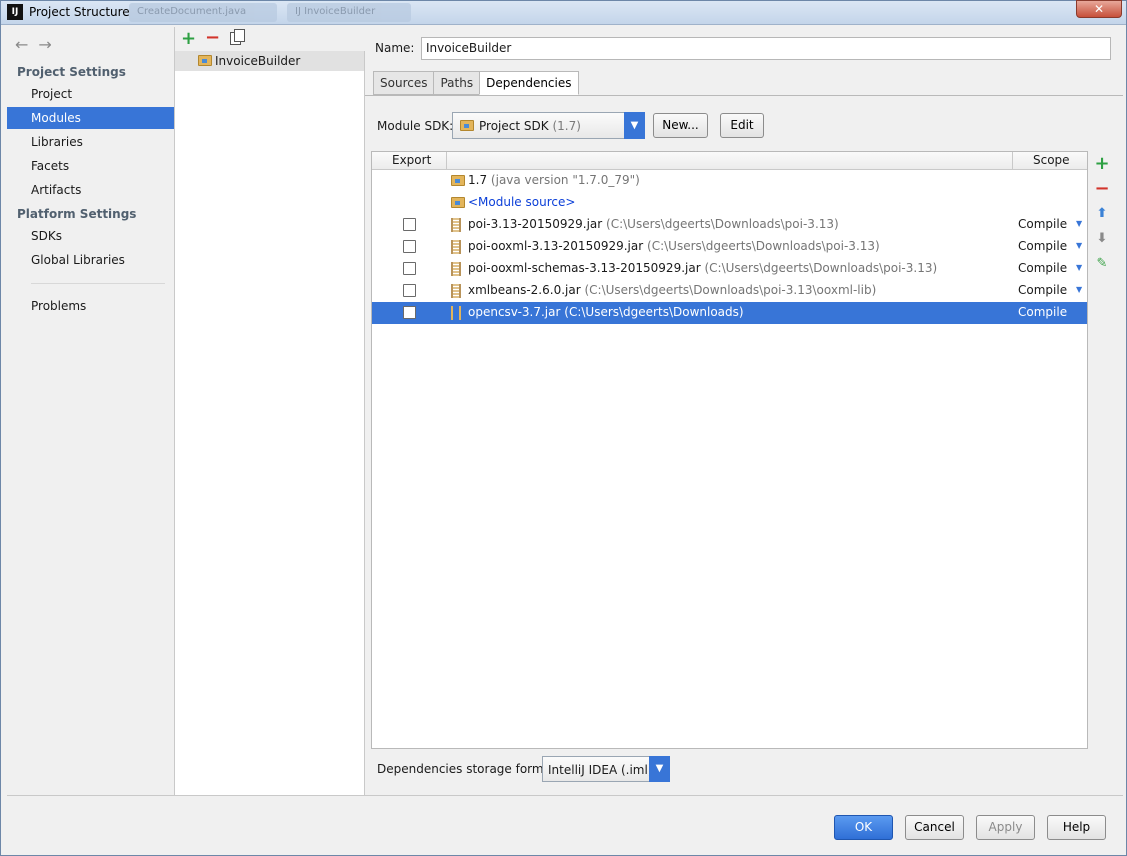  Describe the element at coordinates (90, 94) in the screenshot. I see `nav-item-project: Project` at that location.